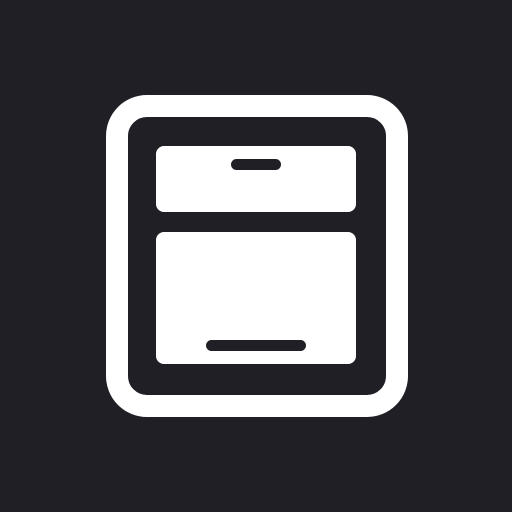  I want to click on cabinet-top-drawer, so click(256, 179).